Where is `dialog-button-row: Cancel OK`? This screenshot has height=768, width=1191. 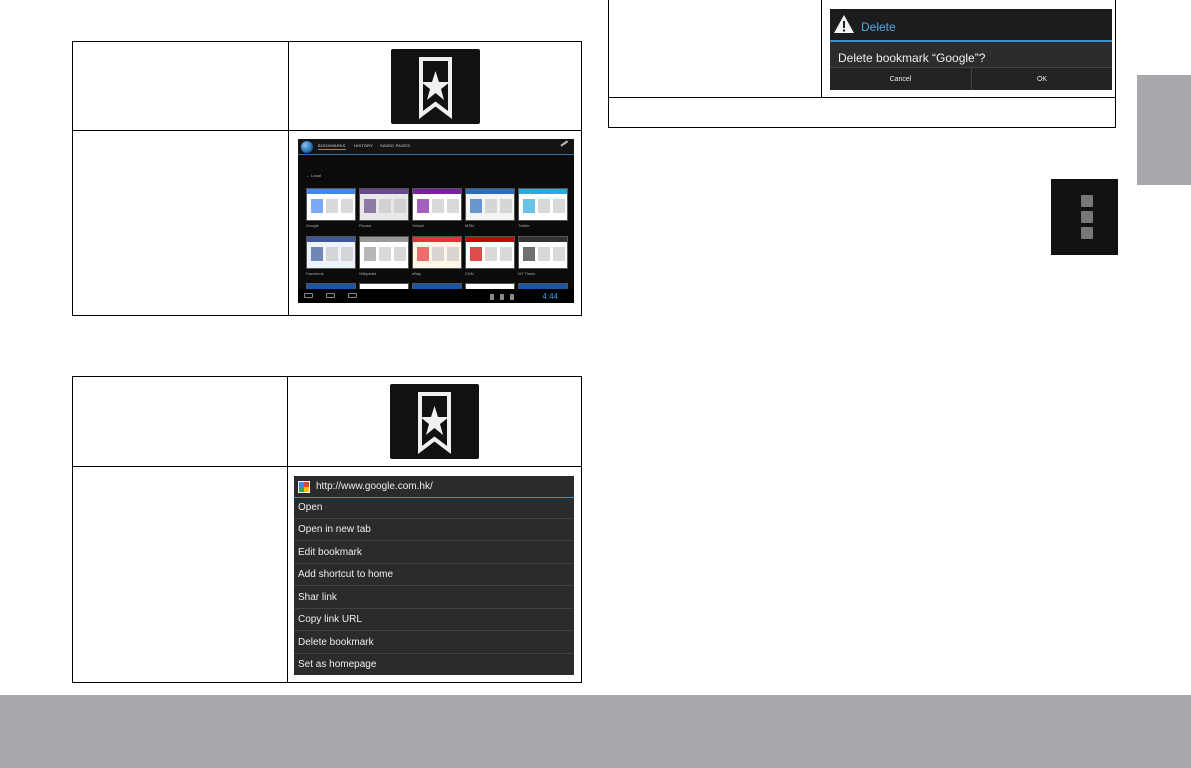
dialog-button-row: Cancel OK is located at coordinates (971, 78).